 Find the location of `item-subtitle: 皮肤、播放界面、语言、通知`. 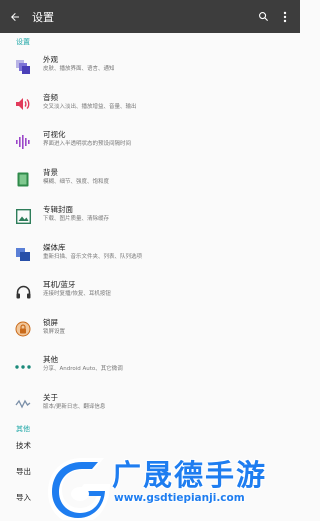

item-subtitle: 皮肤、播放界面、语言、通知 is located at coordinates (79, 69).